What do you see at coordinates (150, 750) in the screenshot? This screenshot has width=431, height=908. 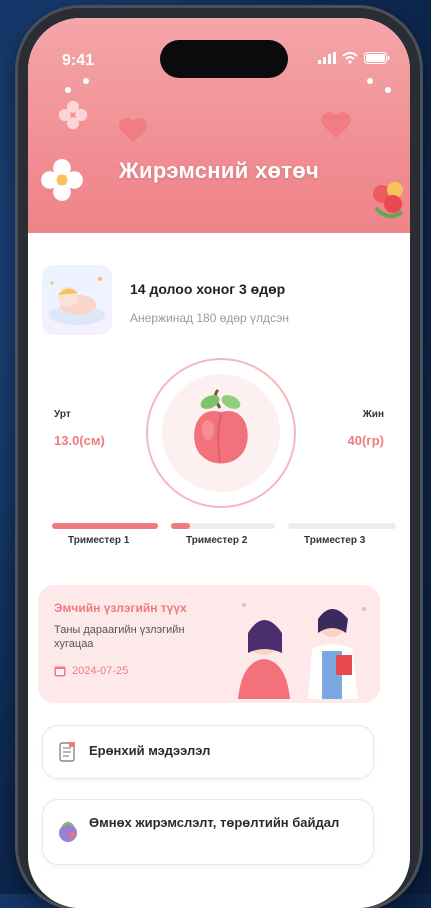 I see `general-info-label: Ерөнхий мэдээлэл` at bounding box center [150, 750].